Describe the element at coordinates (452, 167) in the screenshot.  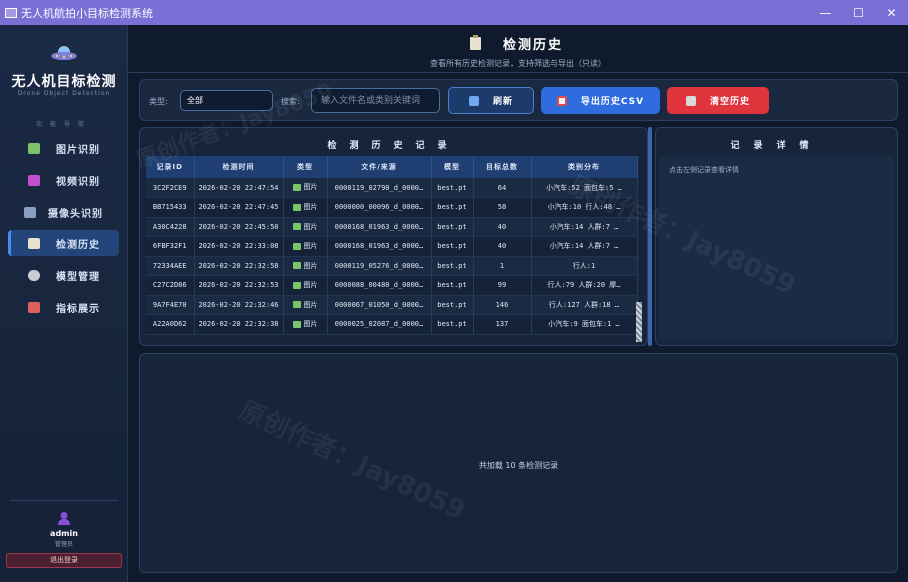
I see `column-header: 模型` at that location.